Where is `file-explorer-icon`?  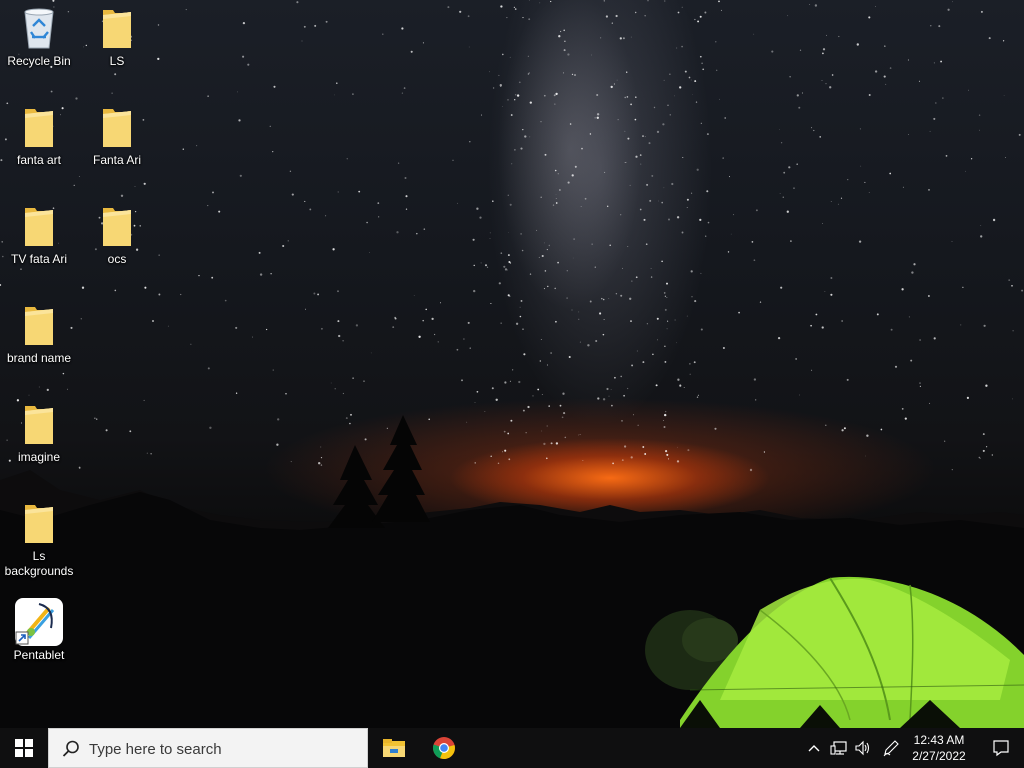 file-explorer-icon is located at coordinates (394, 748).